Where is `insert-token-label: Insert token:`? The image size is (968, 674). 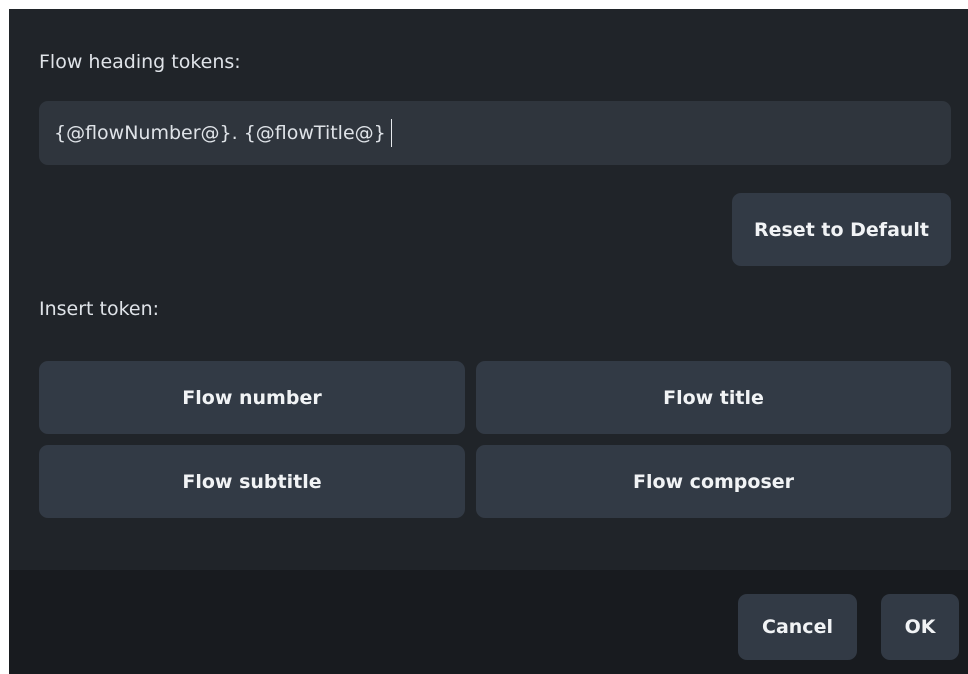 insert-token-label: Insert token: is located at coordinates (99, 309).